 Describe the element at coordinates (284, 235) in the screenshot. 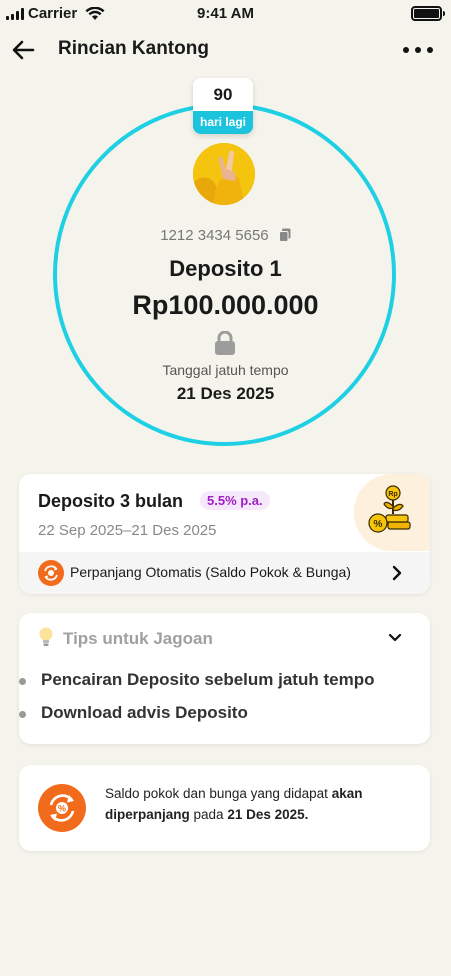

I see `copy-icon` at that location.